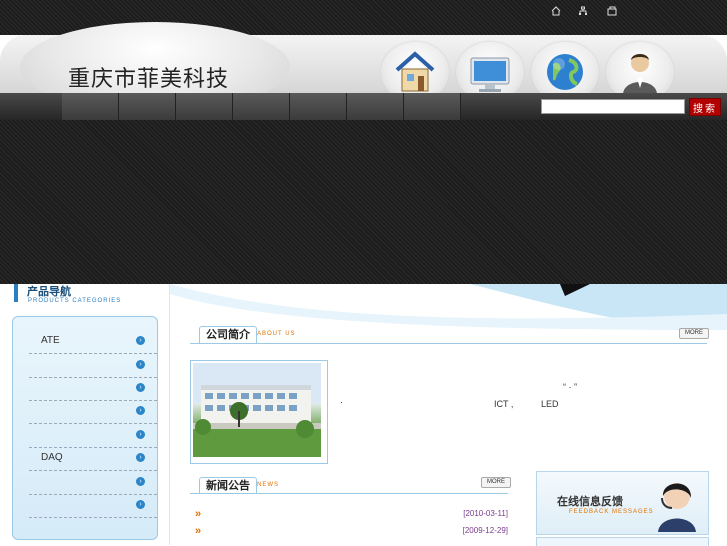 The width and height of the screenshot is (727, 546). I want to click on feedback-subtitle: FEEDBACK MESSAGES, so click(611, 512).